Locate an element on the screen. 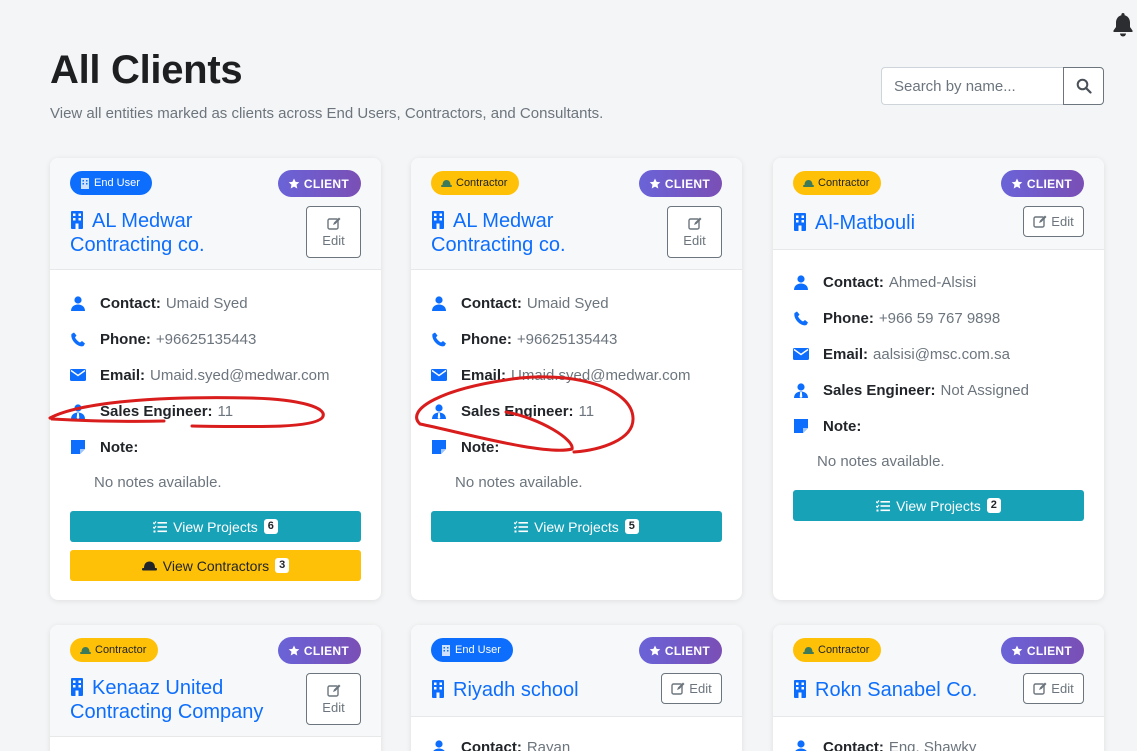 The image size is (1137, 751). type-badge: End User is located at coordinates (472, 650).